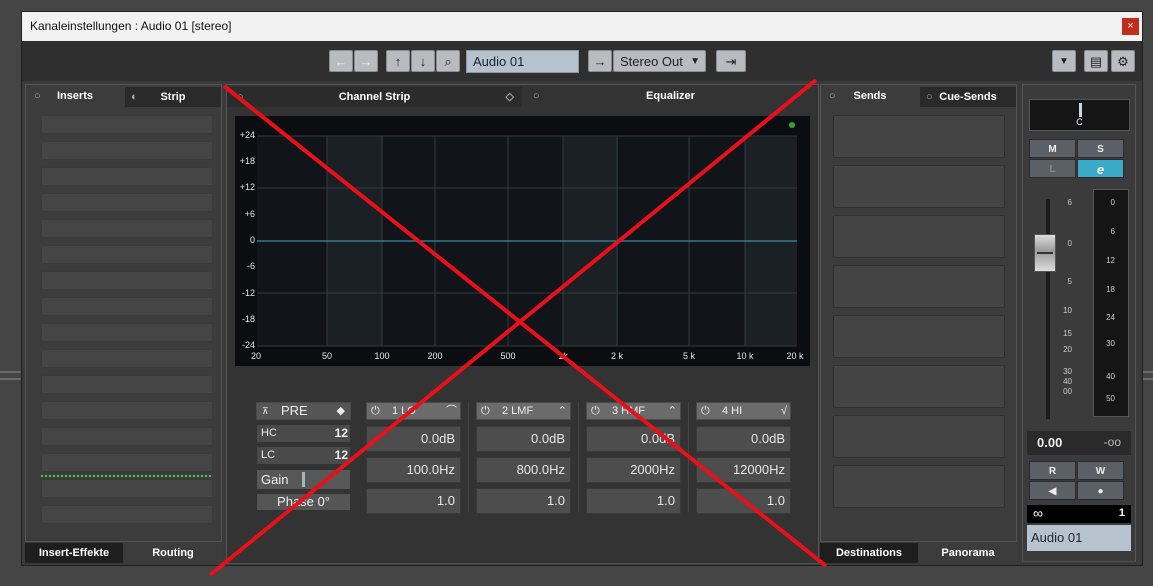 Image resolution: width=1153 pixels, height=586 pixels. Describe the element at coordinates (1064, 61) in the screenshot. I see `menu-button: ▼` at that location.